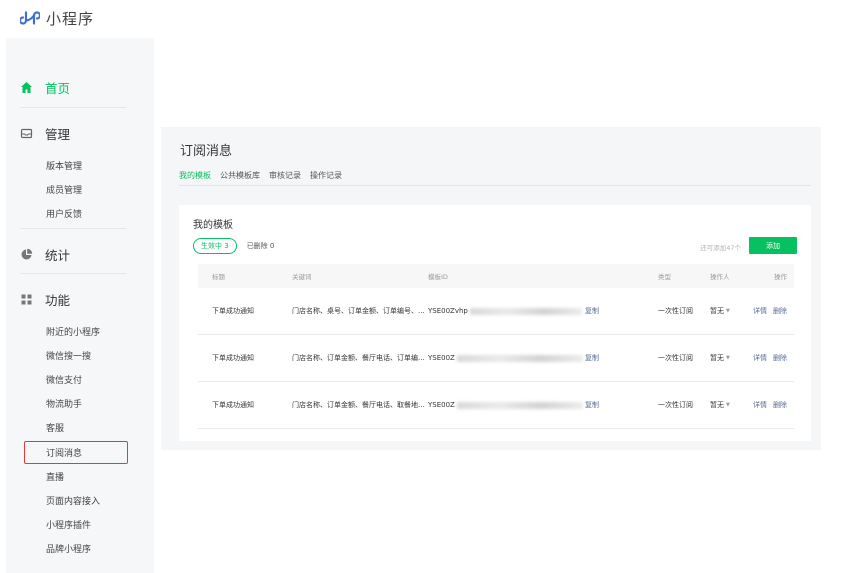 The height and width of the screenshot is (573, 860). What do you see at coordinates (206, 151) in the screenshot?
I see `page-title: 订阅消息` at bounding box center [206, 151].